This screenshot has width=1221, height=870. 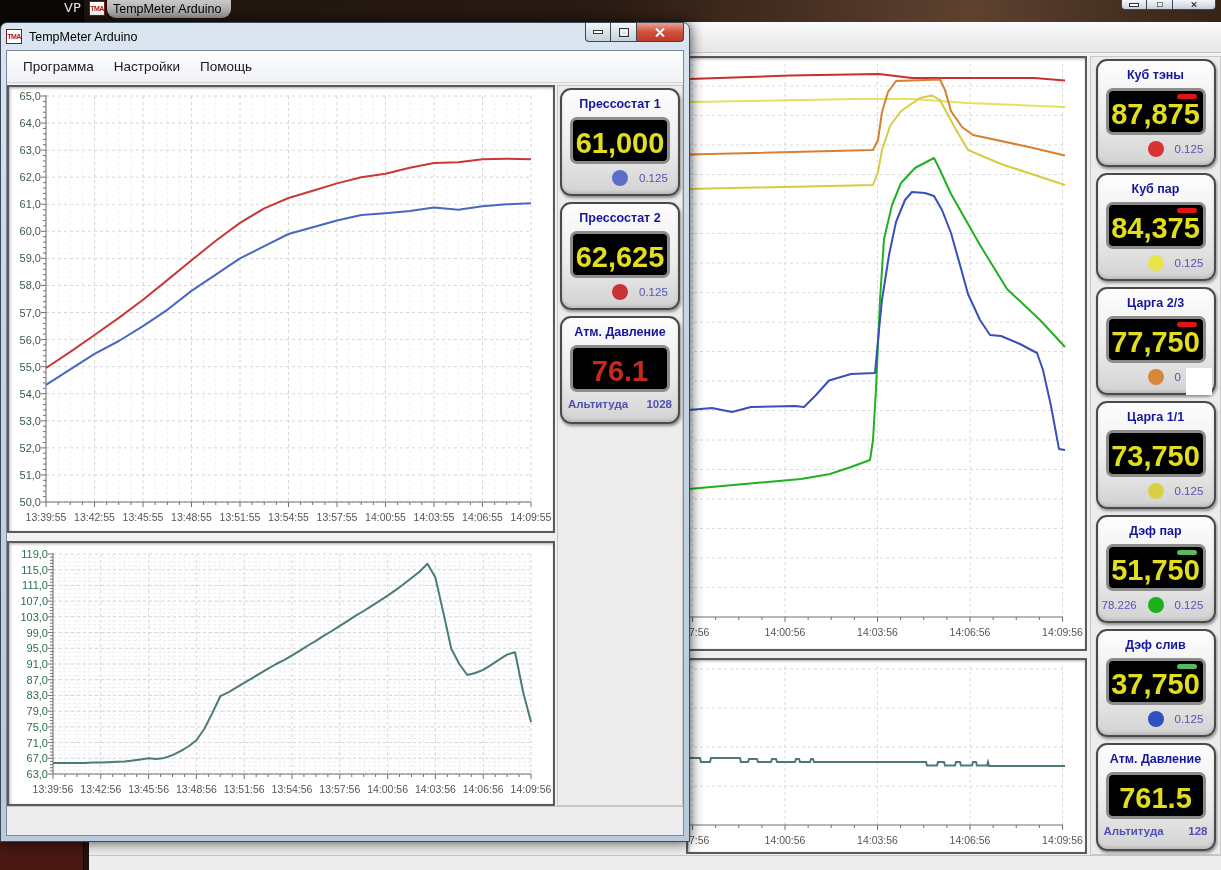 I want to click on display-value: 87,875, so click(x=1155, y=114).